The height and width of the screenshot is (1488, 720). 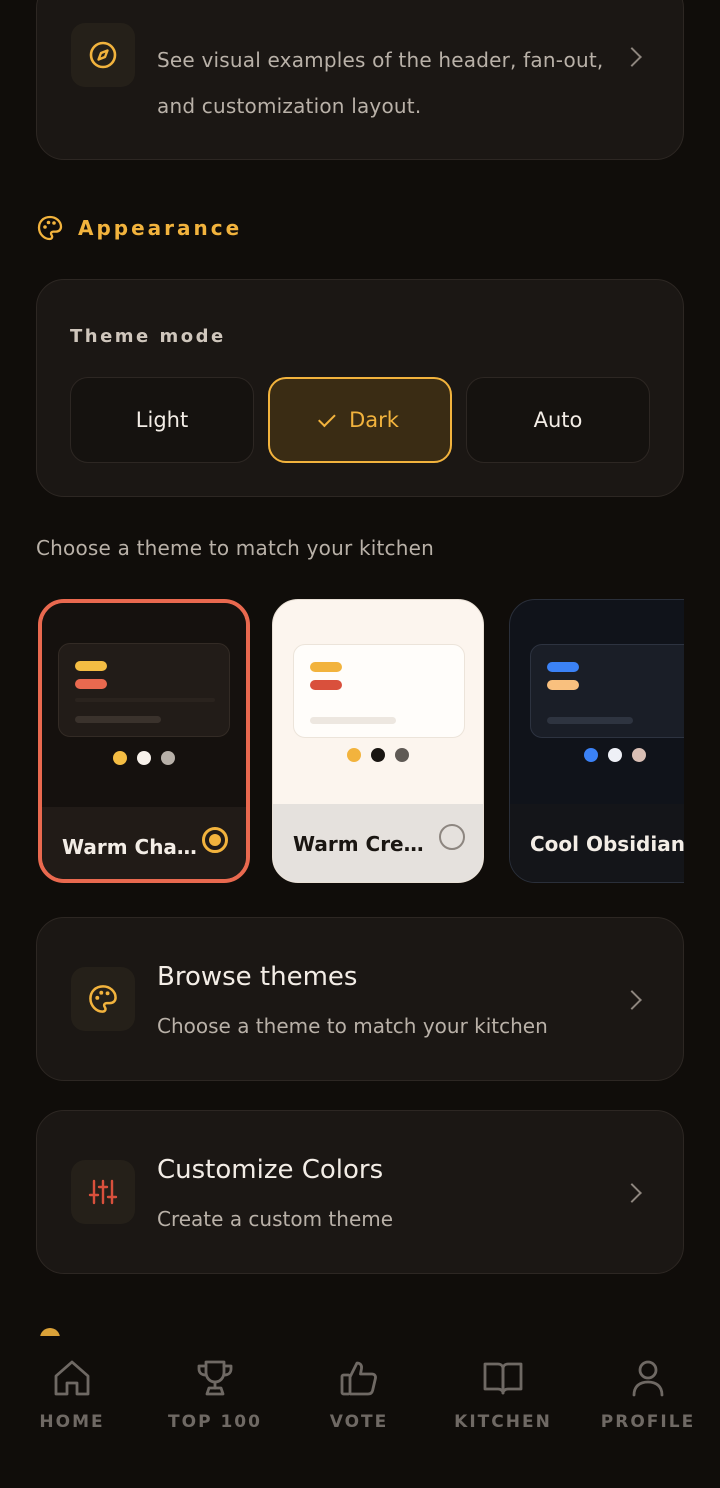 I want to click on radio-selected-icon, so click(x=215, y=840).